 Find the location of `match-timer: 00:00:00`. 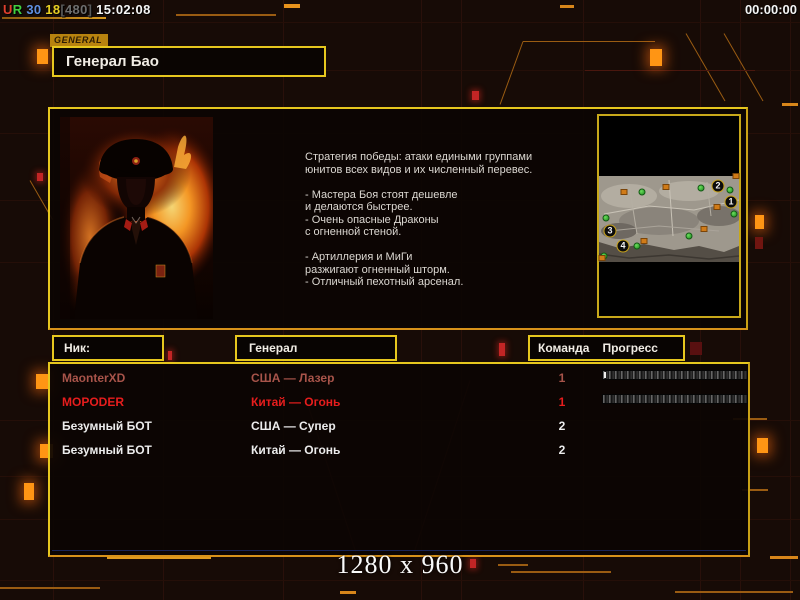

match-timer: 00:00:00 is located at coordinates (770, 9).